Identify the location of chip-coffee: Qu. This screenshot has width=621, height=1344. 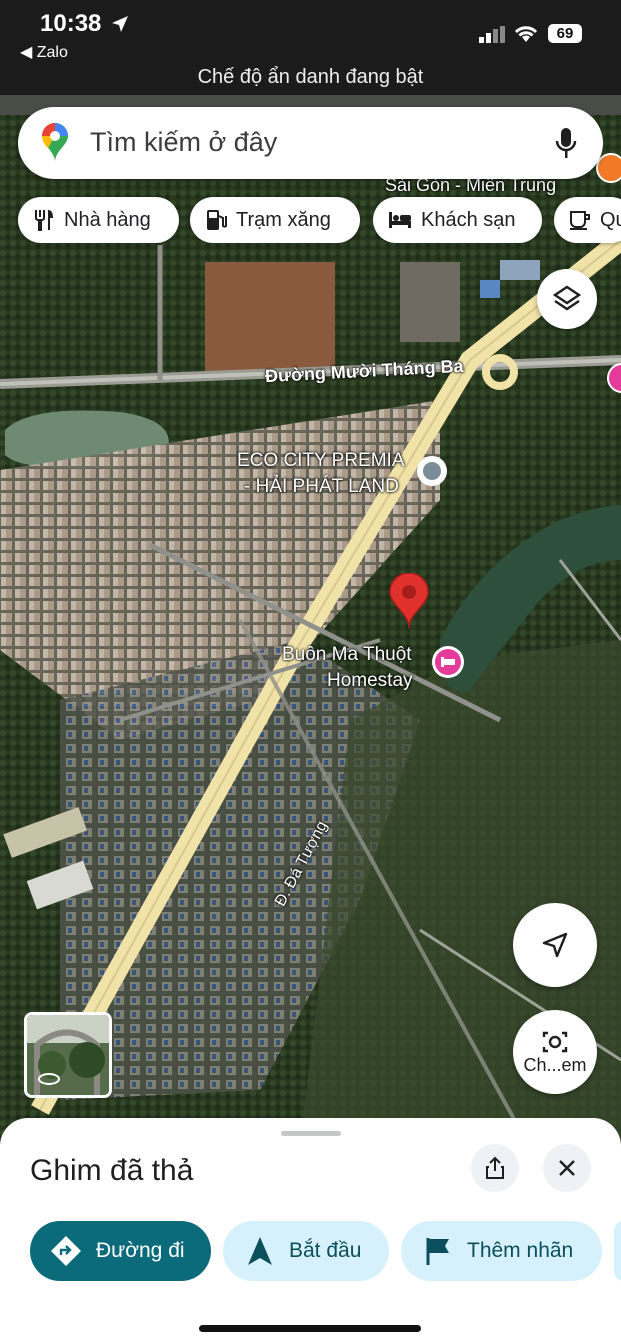
(587, 220).